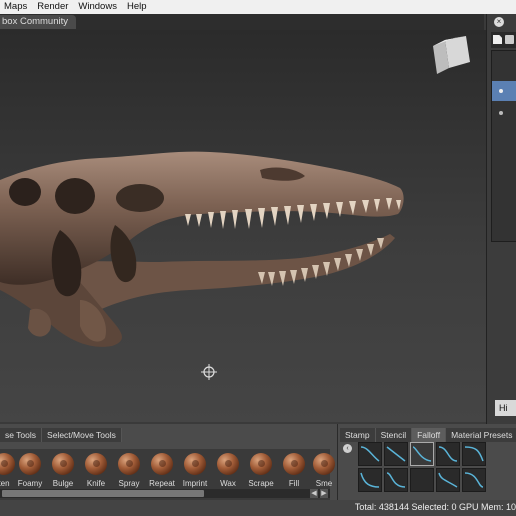 This screenshot has width=516, height=516. I want to click on brush-scrollbar: ◀ ▶, so click(165, 493).